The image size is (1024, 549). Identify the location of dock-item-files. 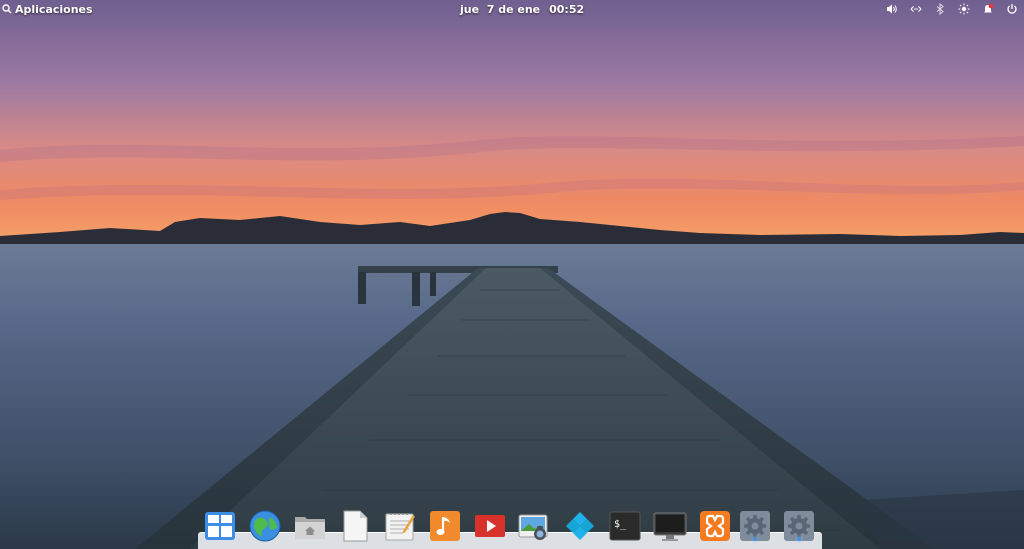
(310, 526).